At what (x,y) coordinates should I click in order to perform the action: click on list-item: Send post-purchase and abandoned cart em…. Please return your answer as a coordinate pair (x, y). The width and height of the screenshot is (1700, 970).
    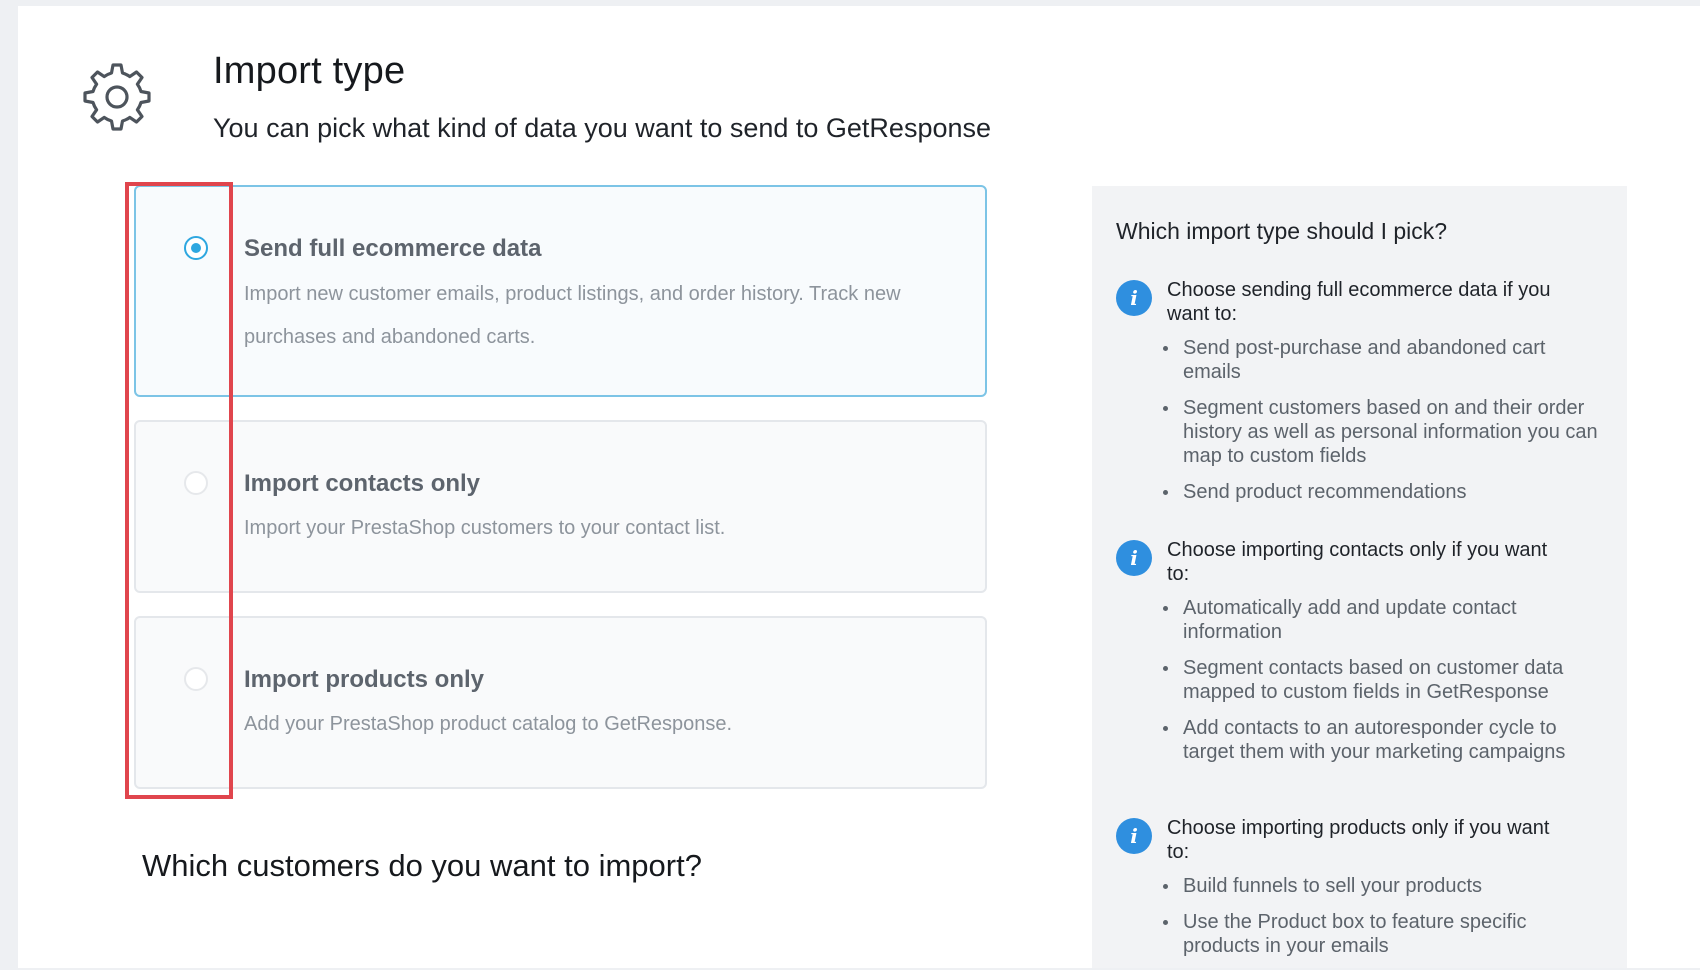
    Looking at the image, I should click on (1359, 360).